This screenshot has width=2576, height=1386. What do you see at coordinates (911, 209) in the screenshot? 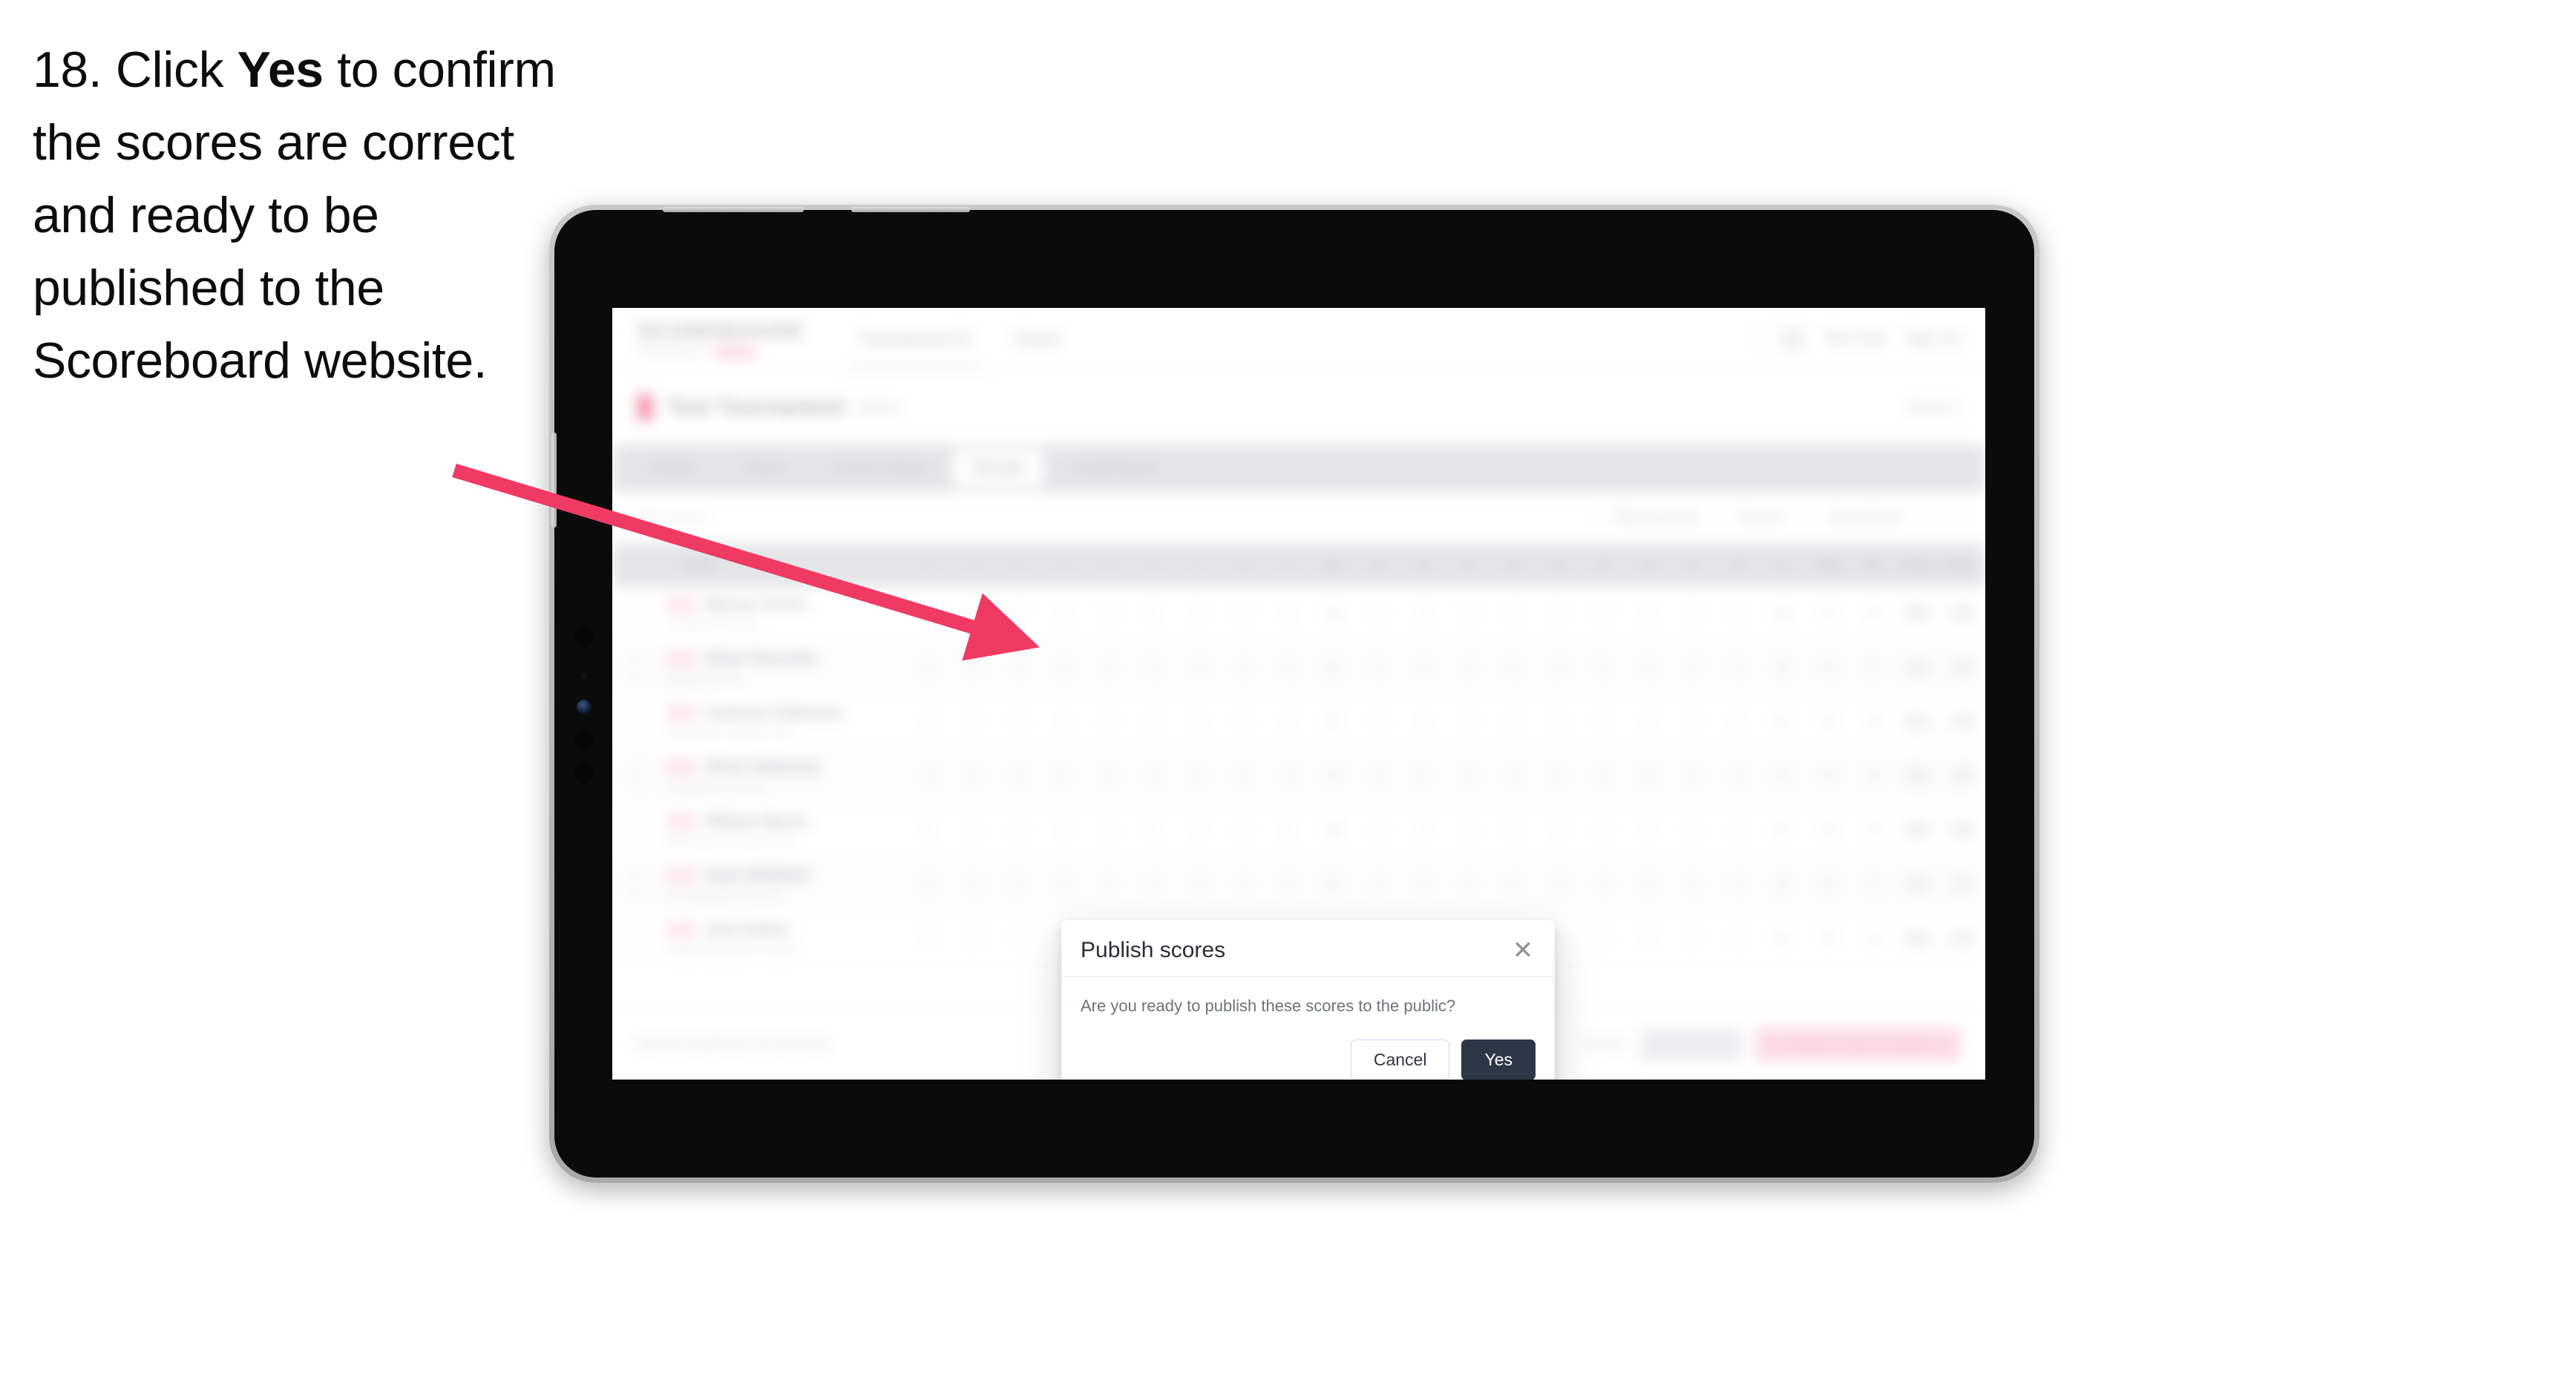
I see `volume-down-button` at bounding box center [911, 209].